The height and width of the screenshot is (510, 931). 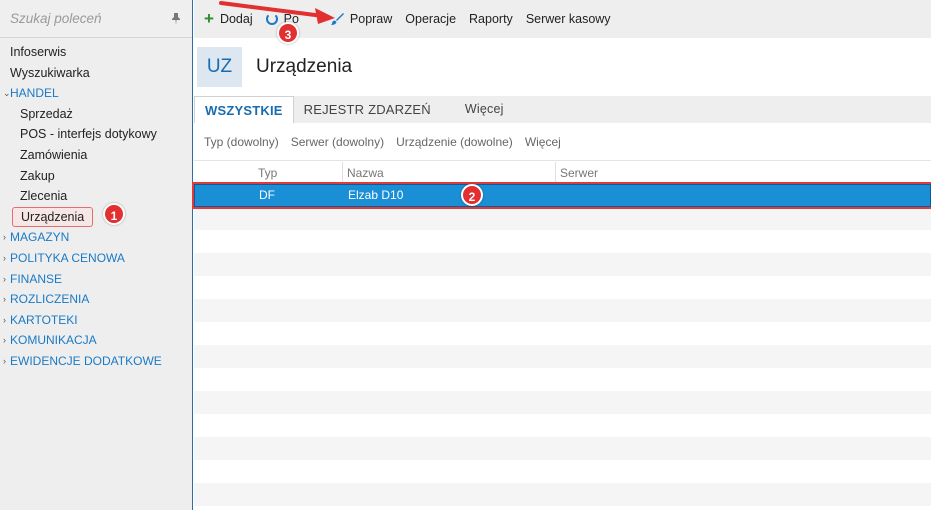 I want to click on column-header-type: Typ, so click(x=298, y=172).